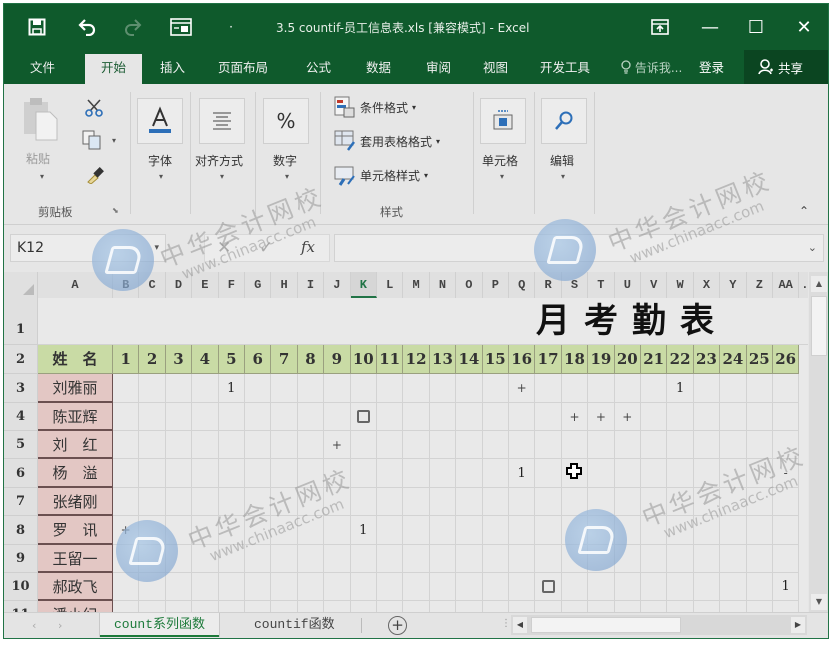 Image resolution: width=837 pixels, height=645 pixels. I want to click on day-header-23: 23, so click(707, 359).